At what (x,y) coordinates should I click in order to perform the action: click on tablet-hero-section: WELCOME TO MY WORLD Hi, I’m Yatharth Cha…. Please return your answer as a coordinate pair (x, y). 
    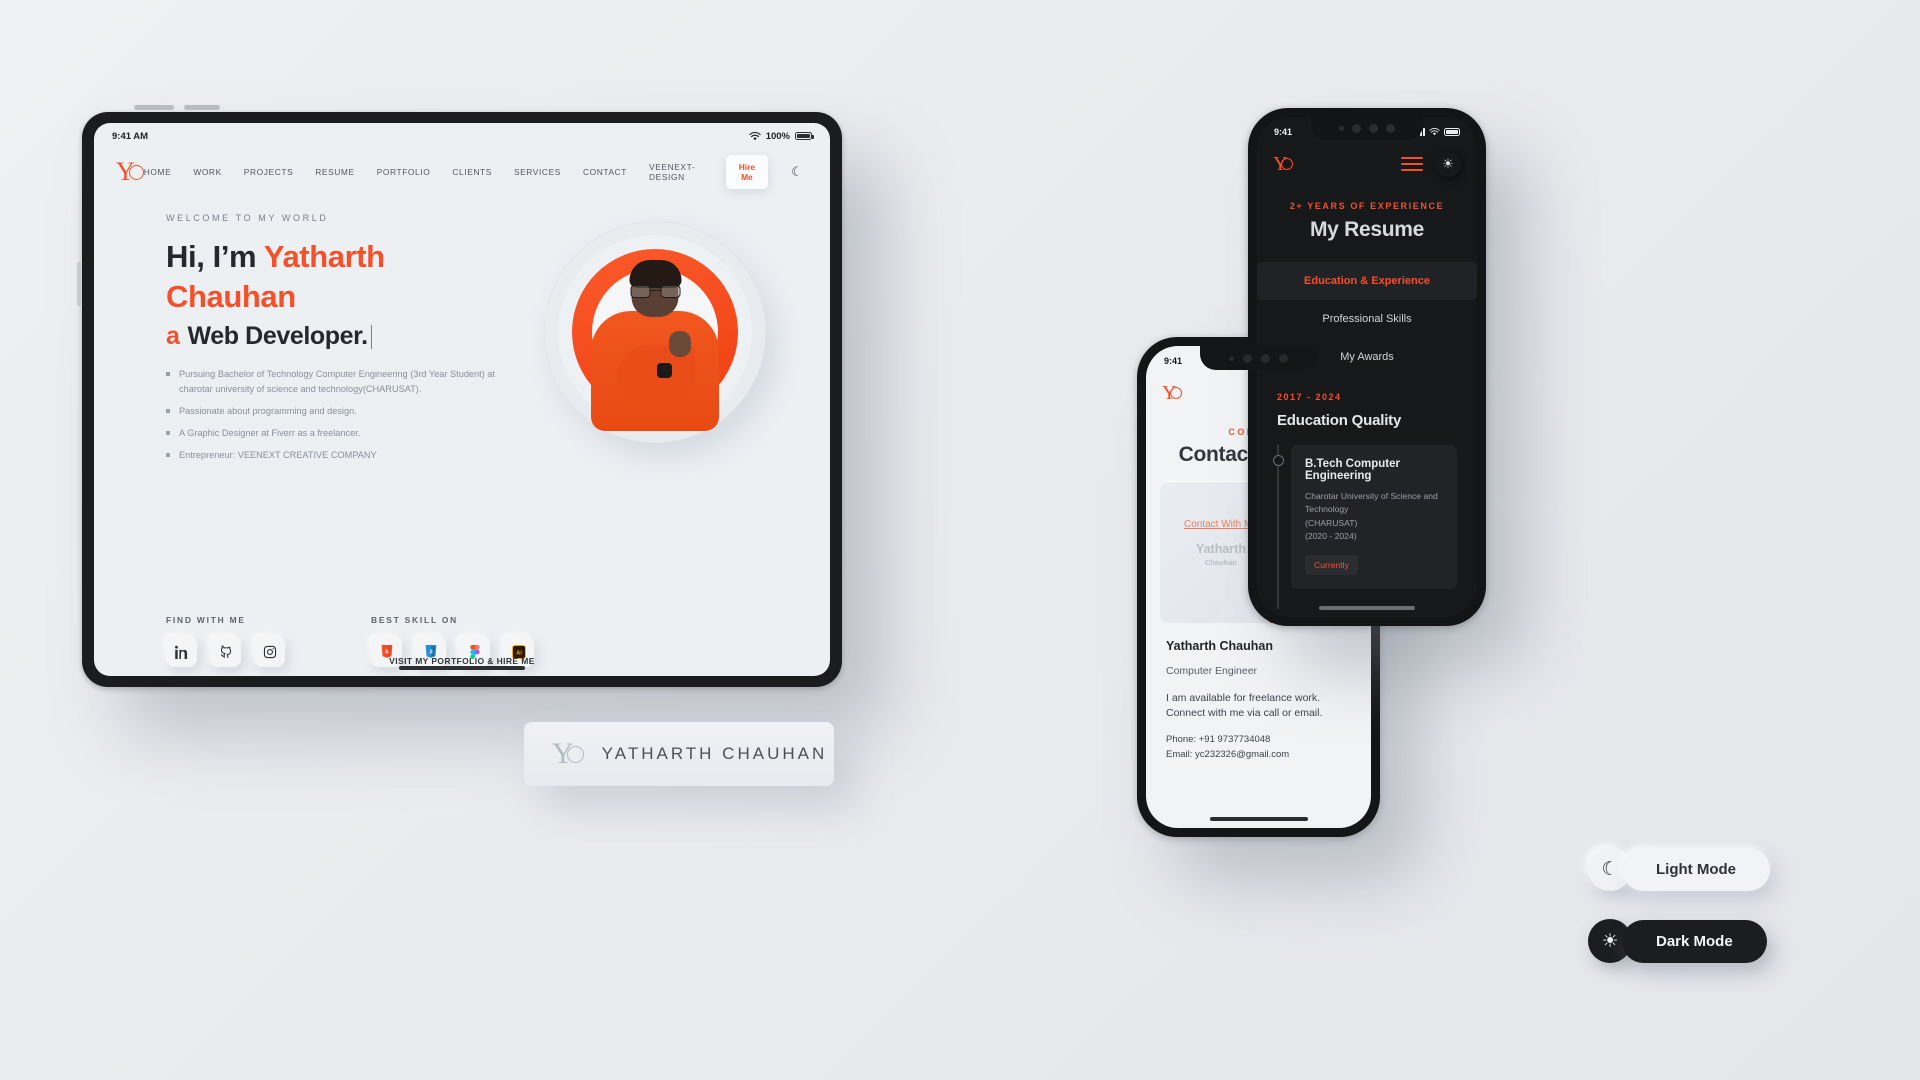
    Looking at the image, I should click on (462, 409).